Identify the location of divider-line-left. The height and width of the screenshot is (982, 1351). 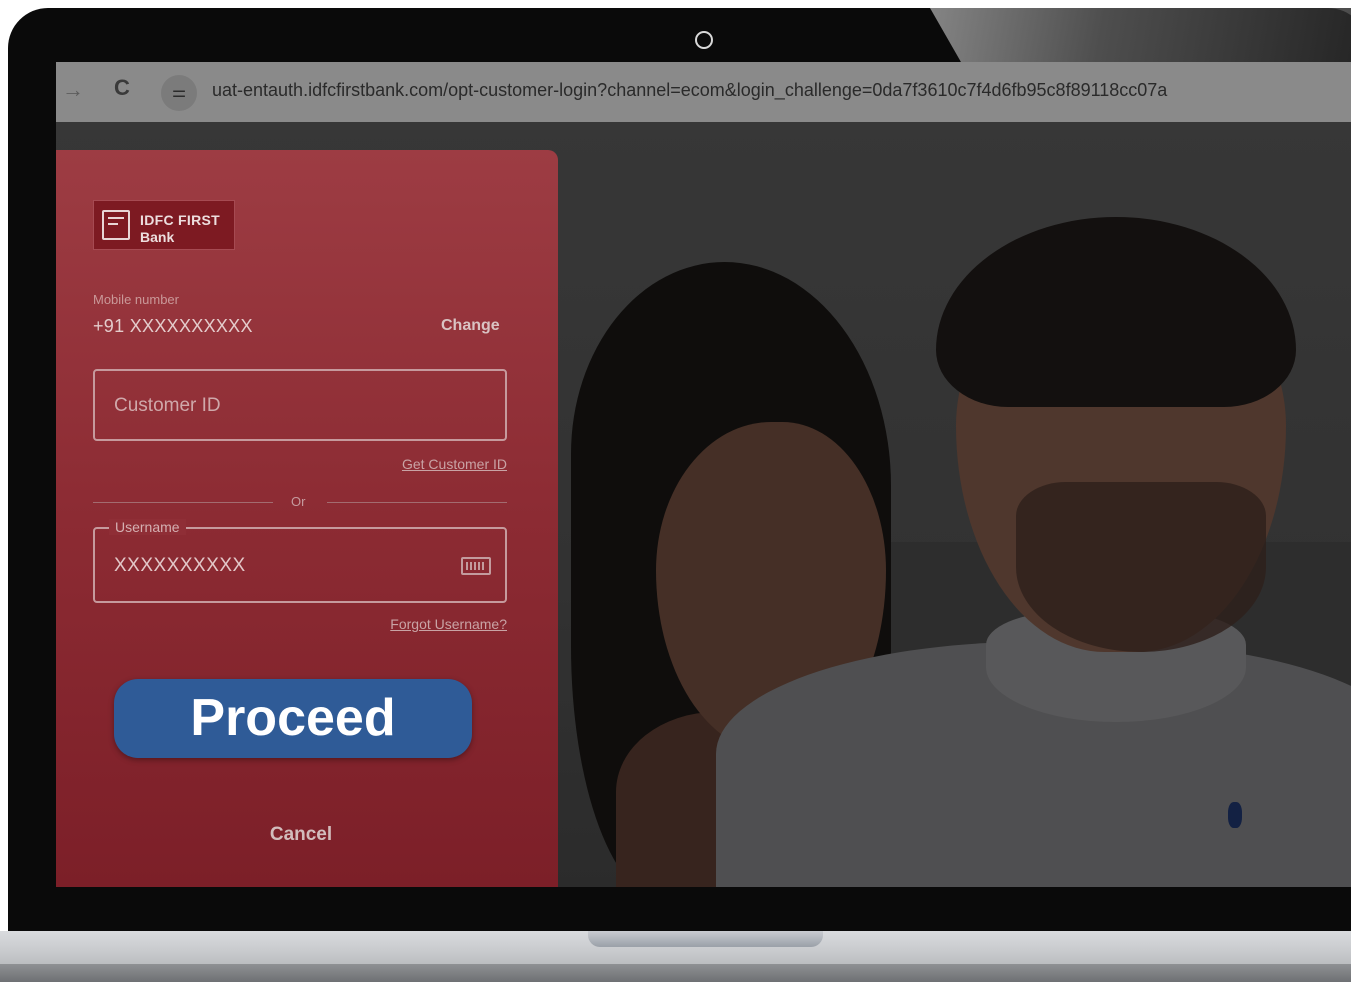
(183, 502).